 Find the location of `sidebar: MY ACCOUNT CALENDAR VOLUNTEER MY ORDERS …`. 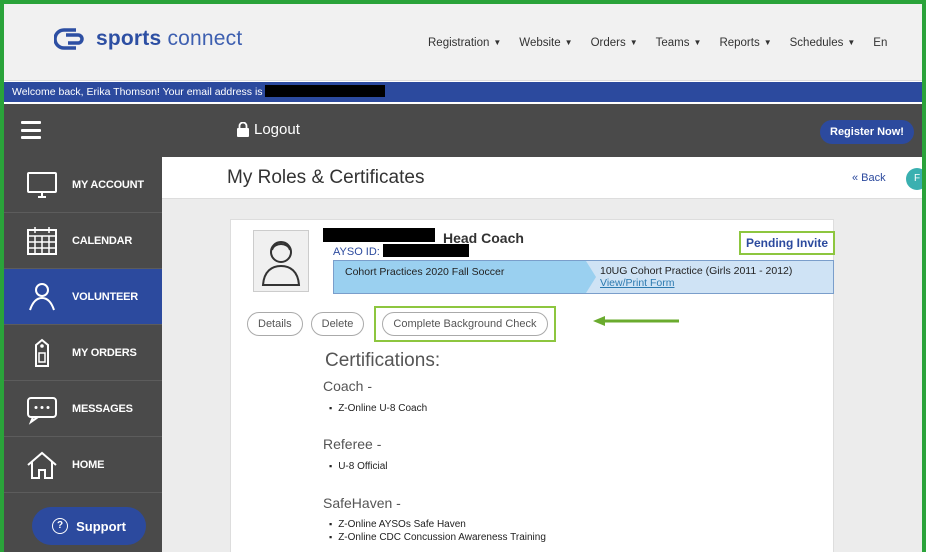

sidebar: MY ACCOUNT CALENDAR VOLUNTEER MY ORDERS … is located at coordinates (83, 354).